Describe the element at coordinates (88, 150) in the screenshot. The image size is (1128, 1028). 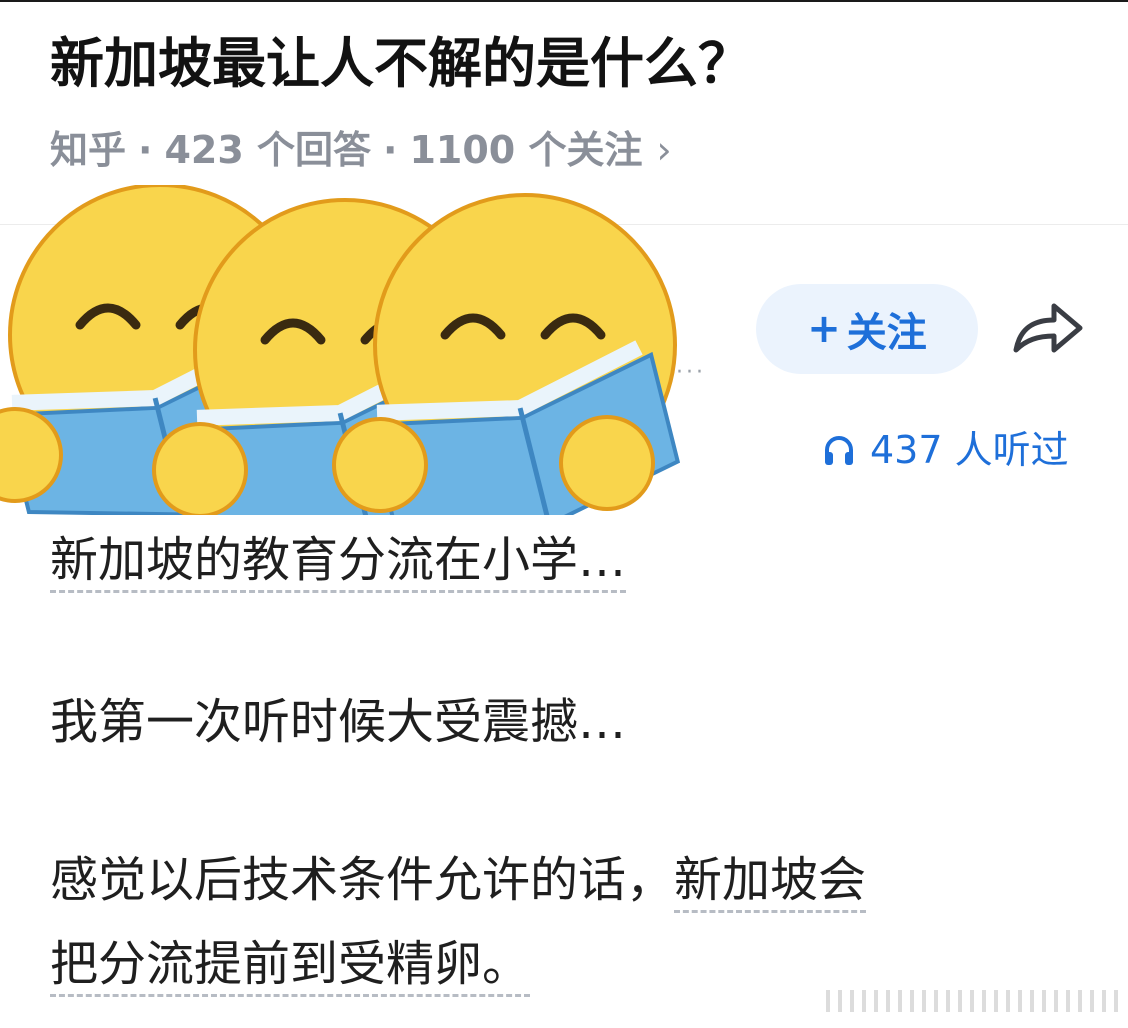
I see `source-label: 知乎` at that location.